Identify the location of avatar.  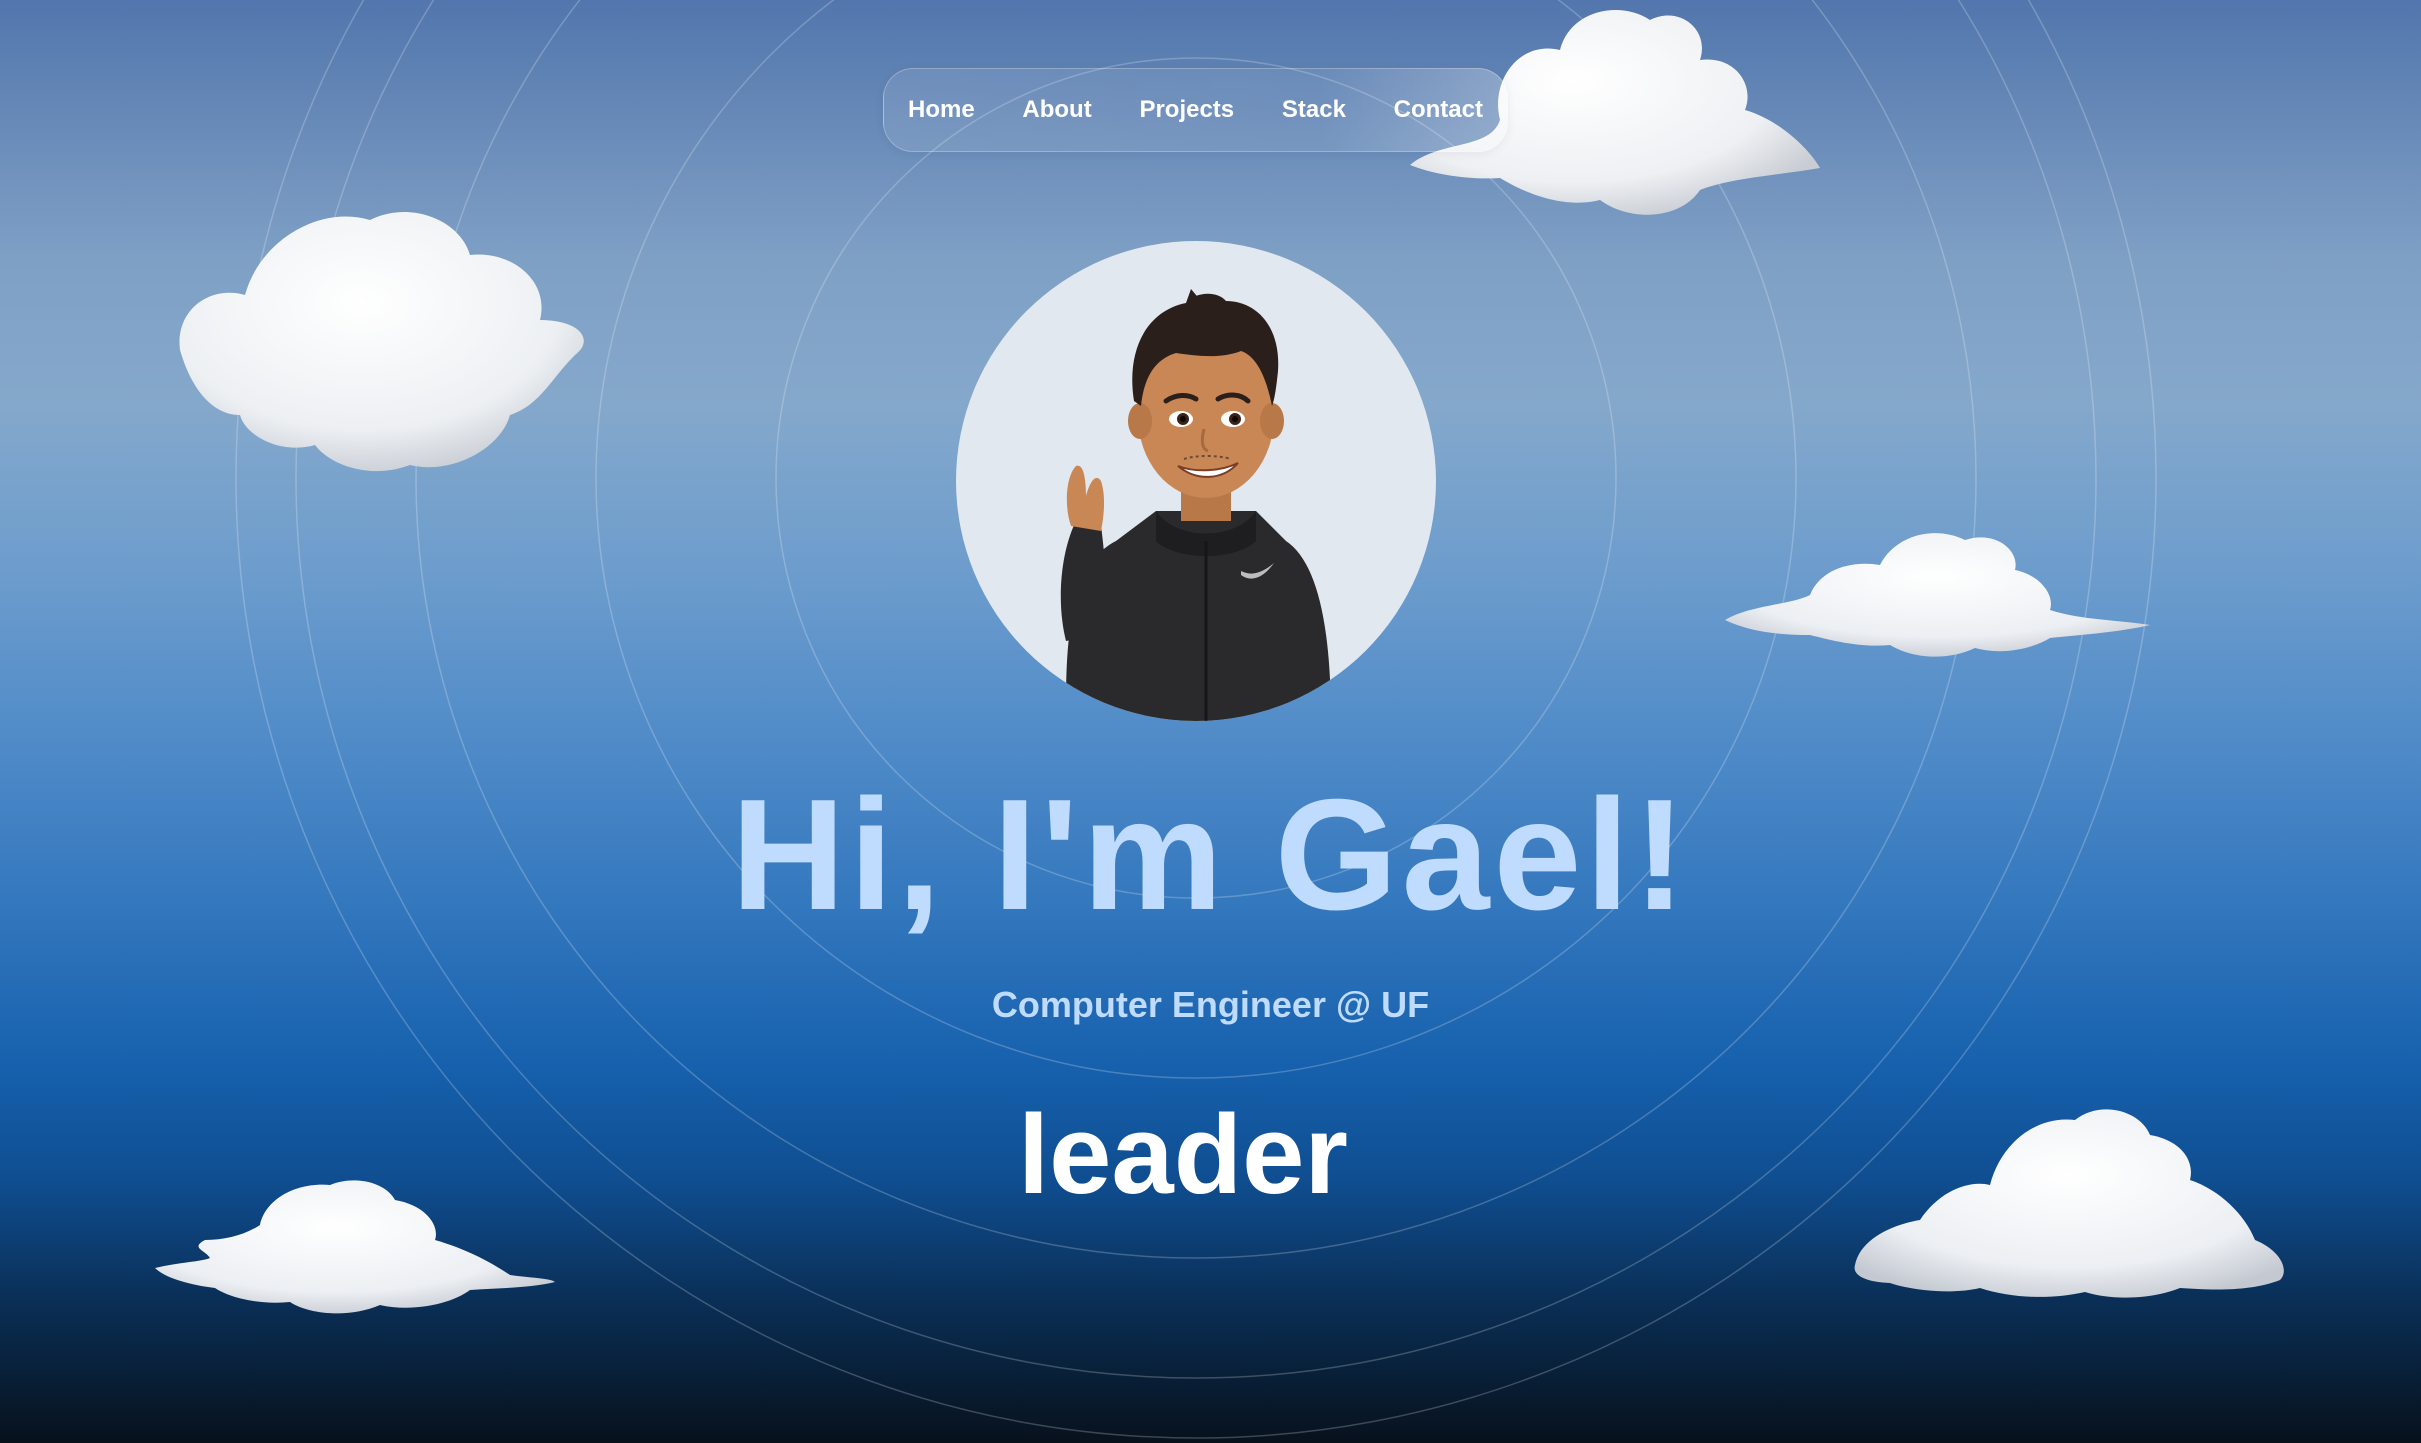
(1196, 481).